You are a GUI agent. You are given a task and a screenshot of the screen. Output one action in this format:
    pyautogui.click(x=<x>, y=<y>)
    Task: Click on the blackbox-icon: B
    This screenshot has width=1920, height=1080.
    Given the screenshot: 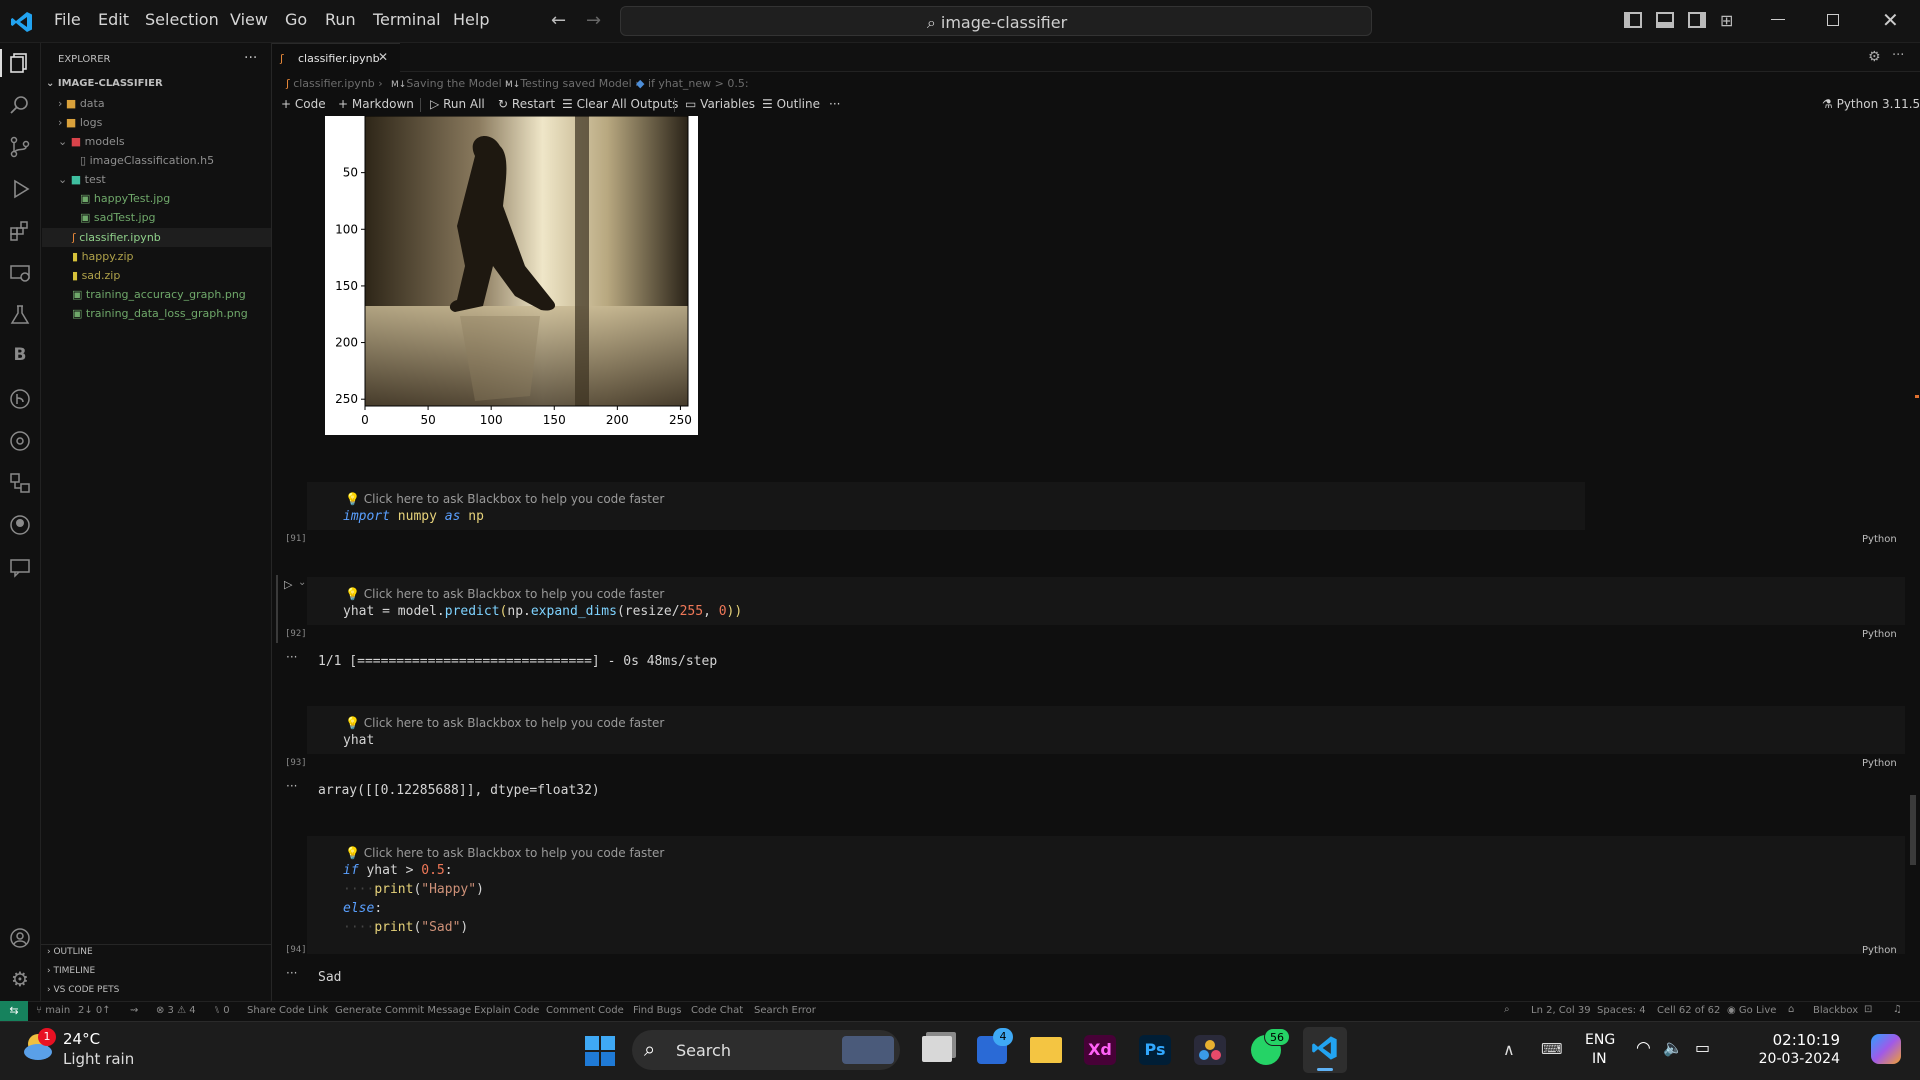 What is the action you would take?
    pyautogui.click(x=20, y=357)
    